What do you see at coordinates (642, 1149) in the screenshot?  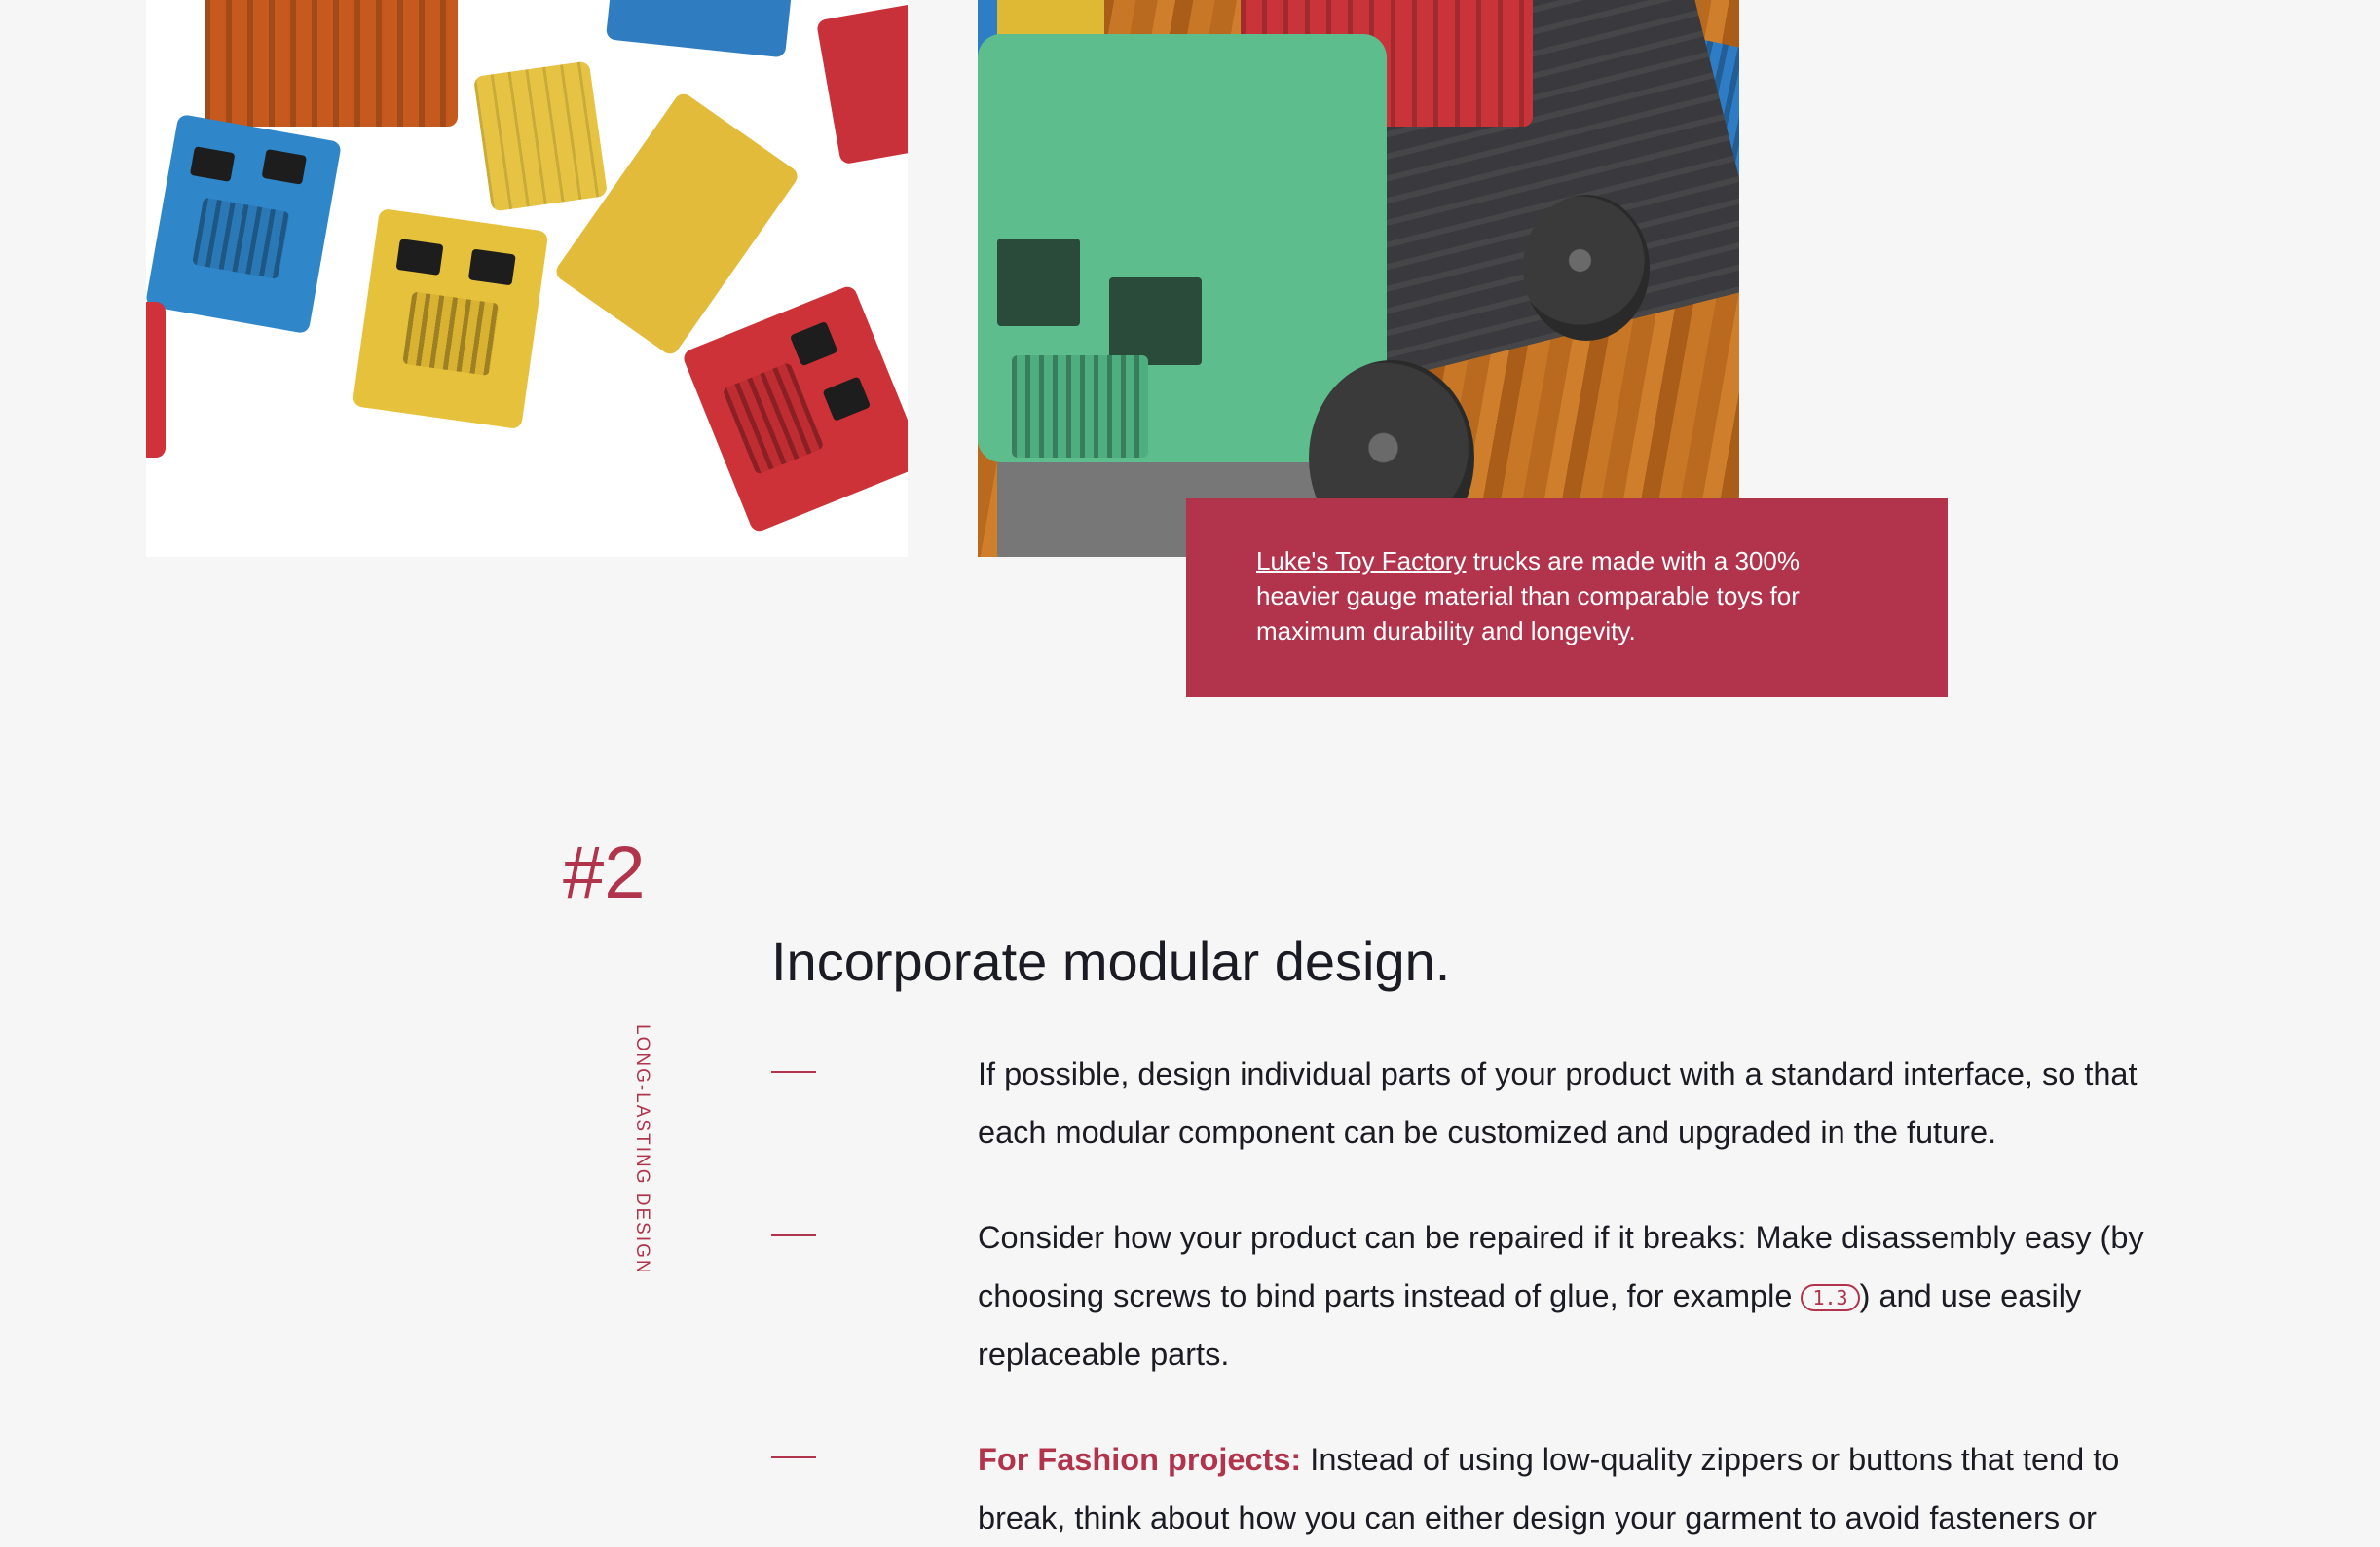 I see `section-category-tag: LONG-LASTING DESIGN` at bounding box center [642, 1149].